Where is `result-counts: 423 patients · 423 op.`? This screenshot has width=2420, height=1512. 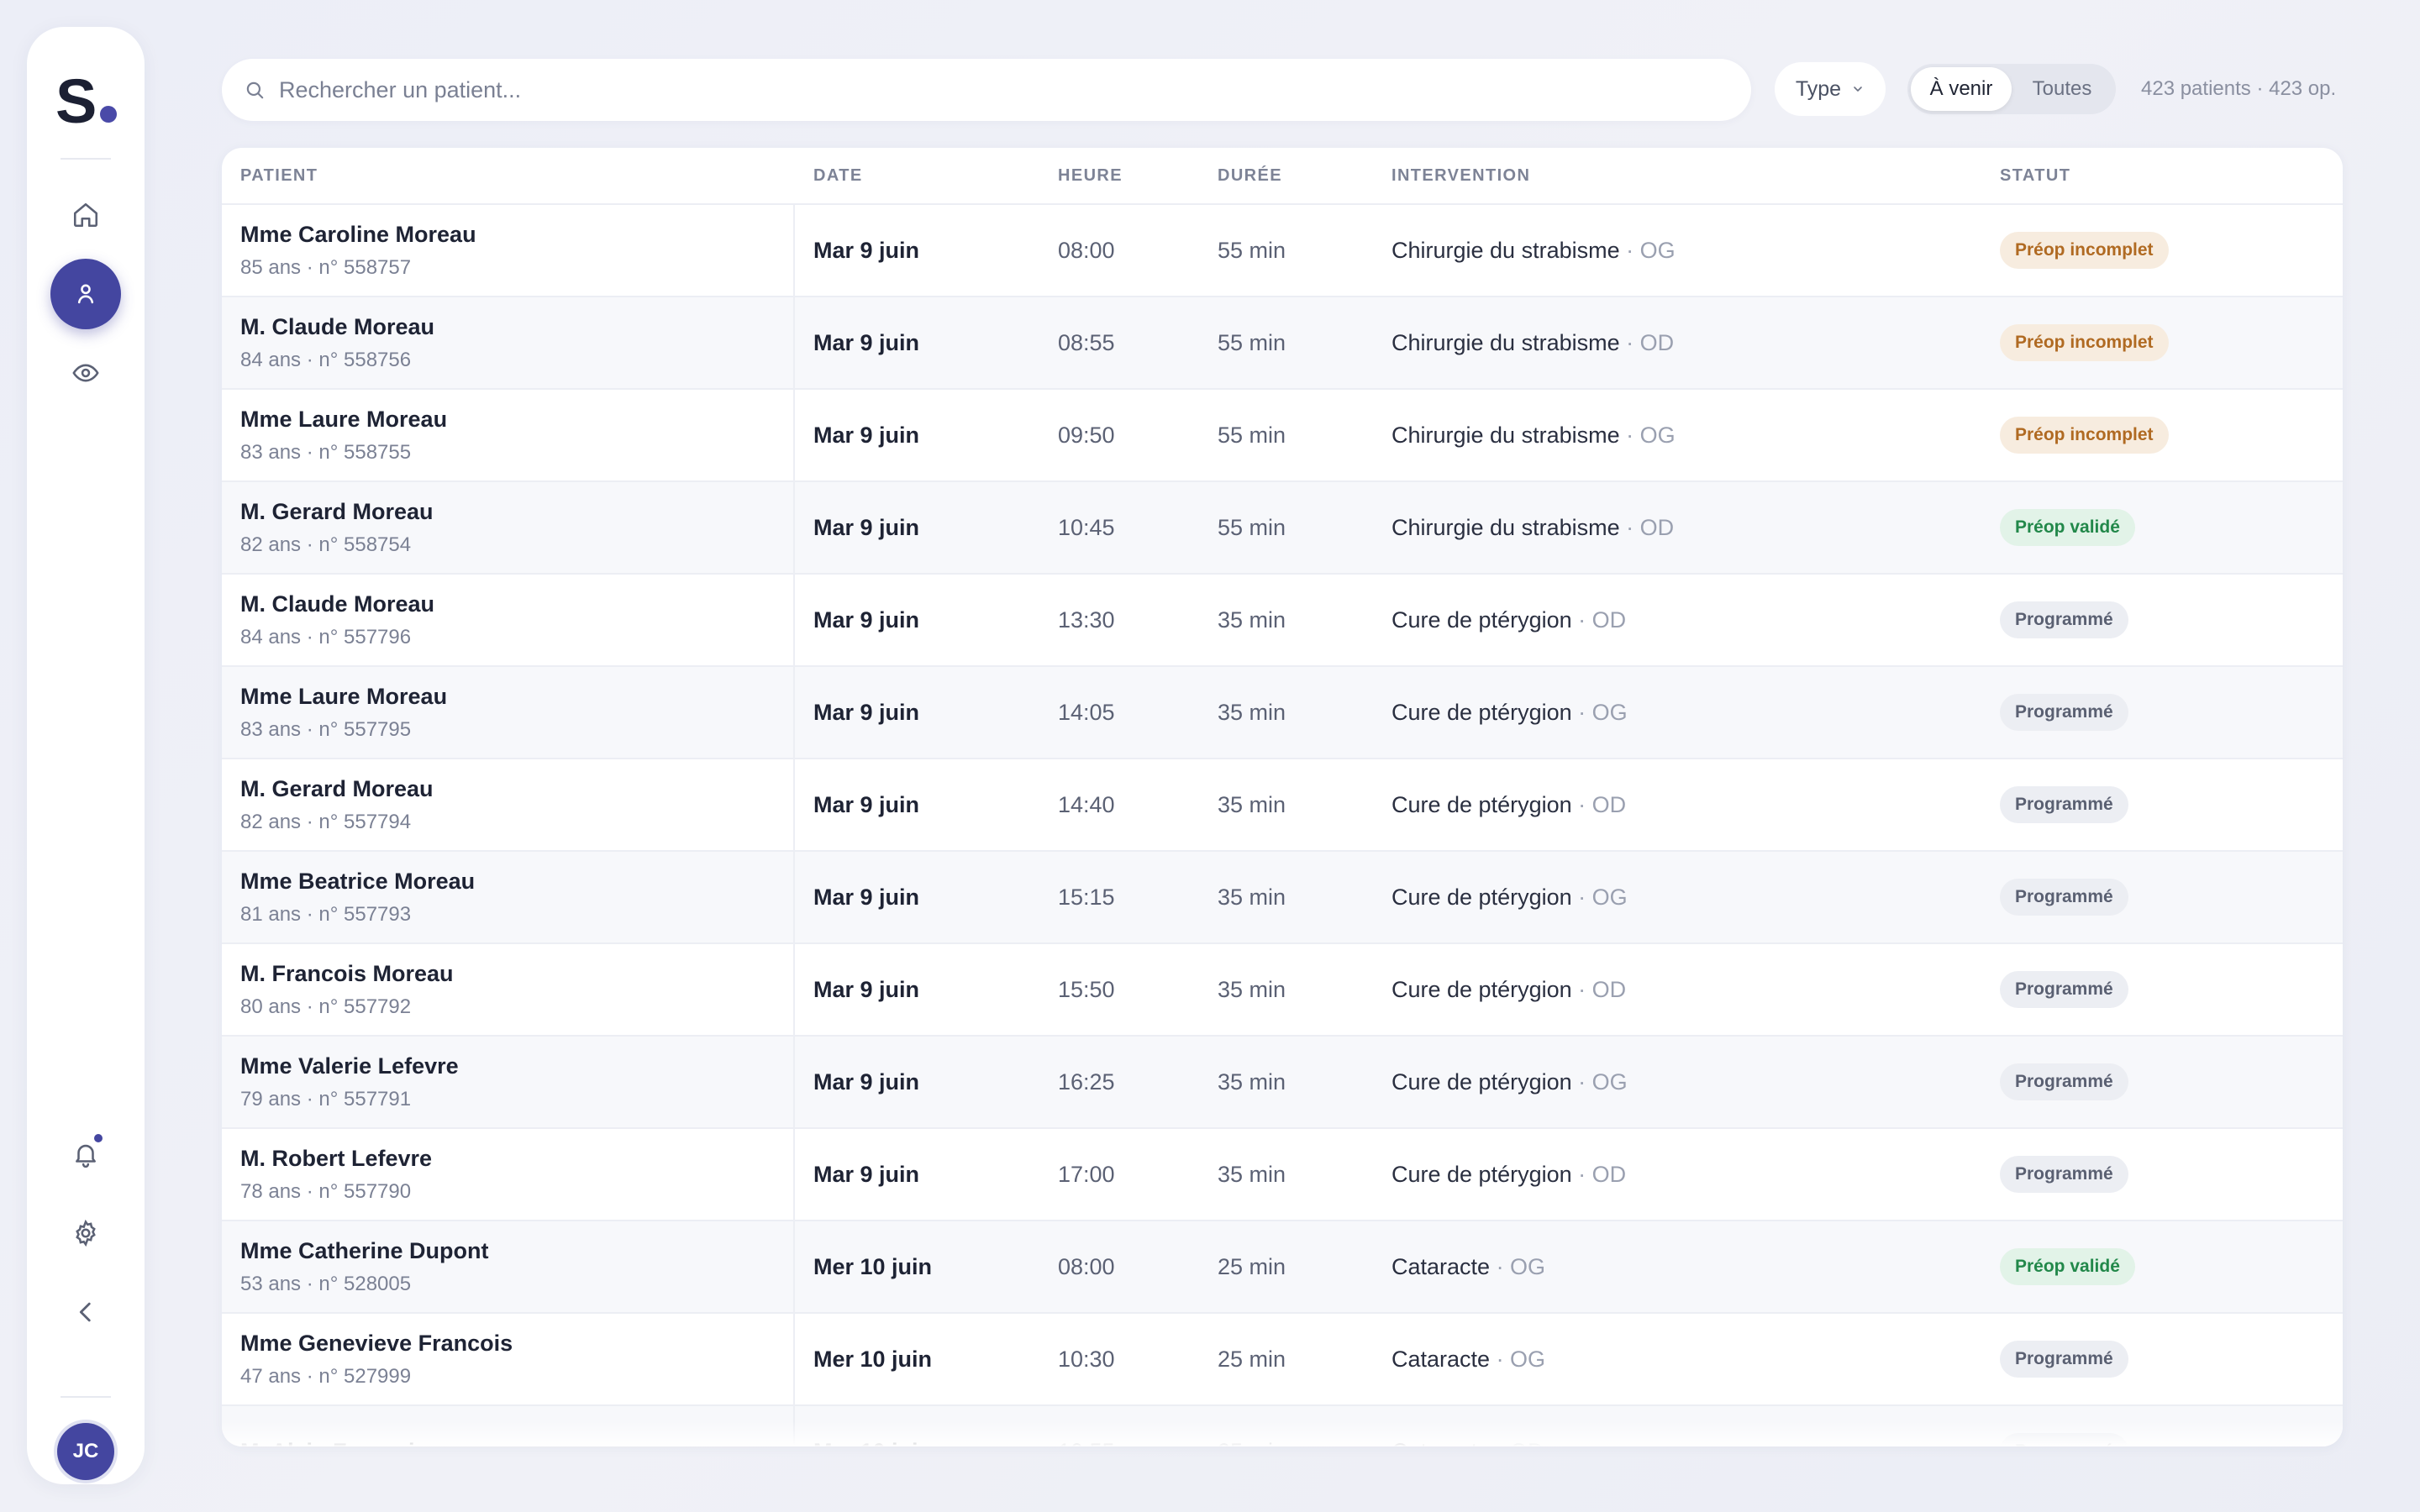
result-counts: 423 patients · 423 op. is located at coordinates (2239, 88).